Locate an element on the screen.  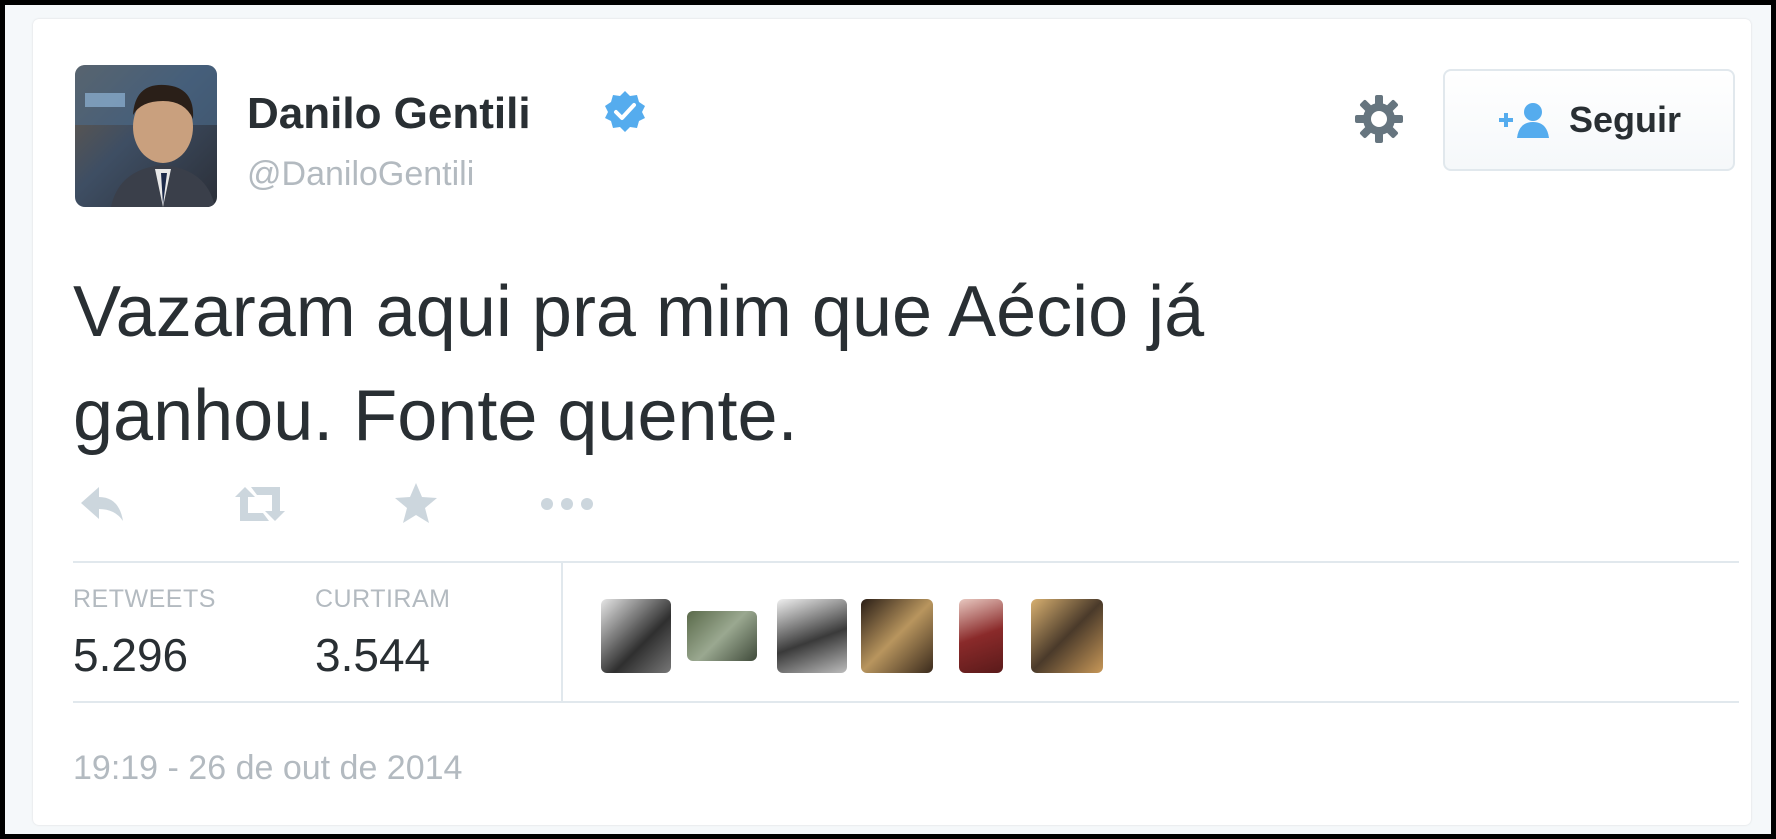
reply-icon is located at coordinates (102, 504).